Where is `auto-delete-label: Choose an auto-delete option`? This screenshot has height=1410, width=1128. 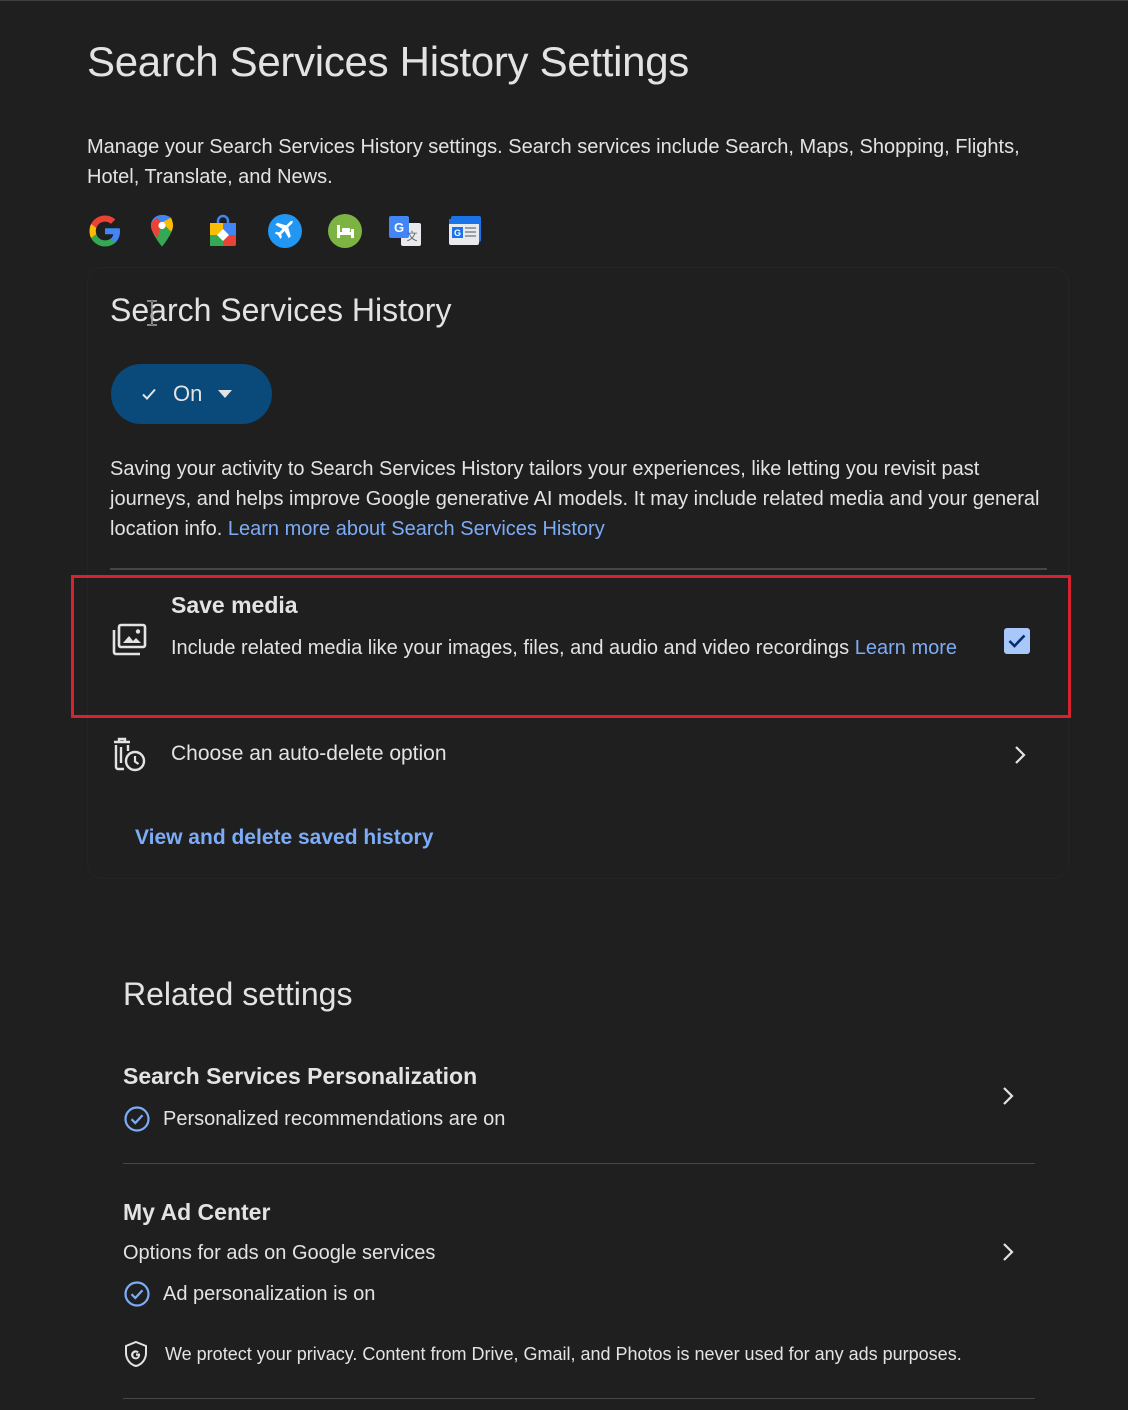 auto-delete-label: Choose an auto-delete option is located at coordinates (309, 753).